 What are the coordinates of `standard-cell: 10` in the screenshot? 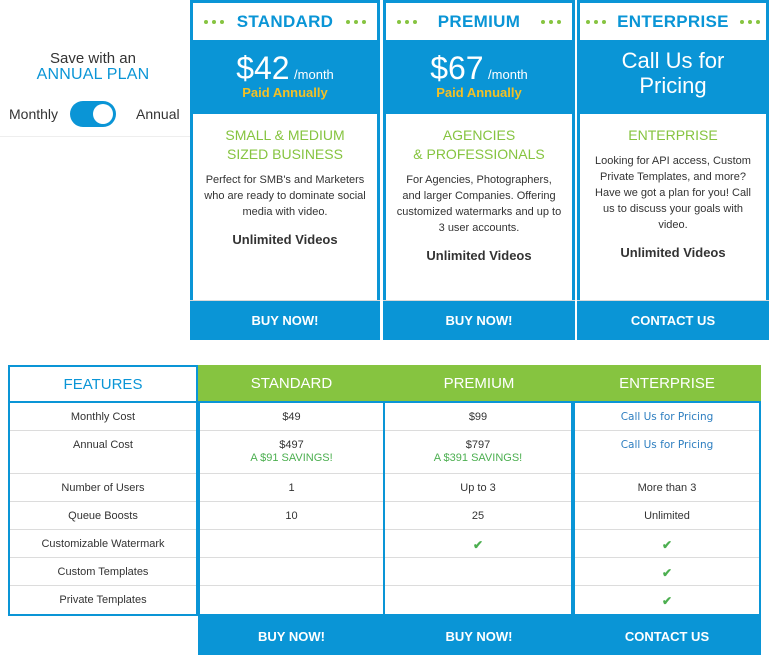 It's located at (291, 516).